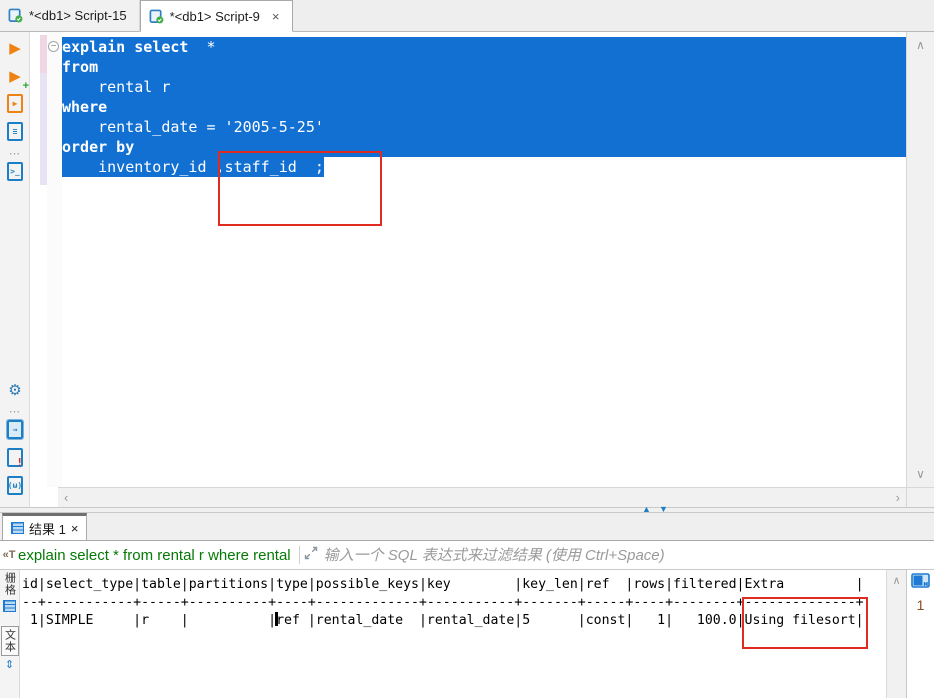 This screenshot has height=698, width=934. Describe the element at coordinates (484, 147) in the screenshot. I see `code-line: order by` at that location.